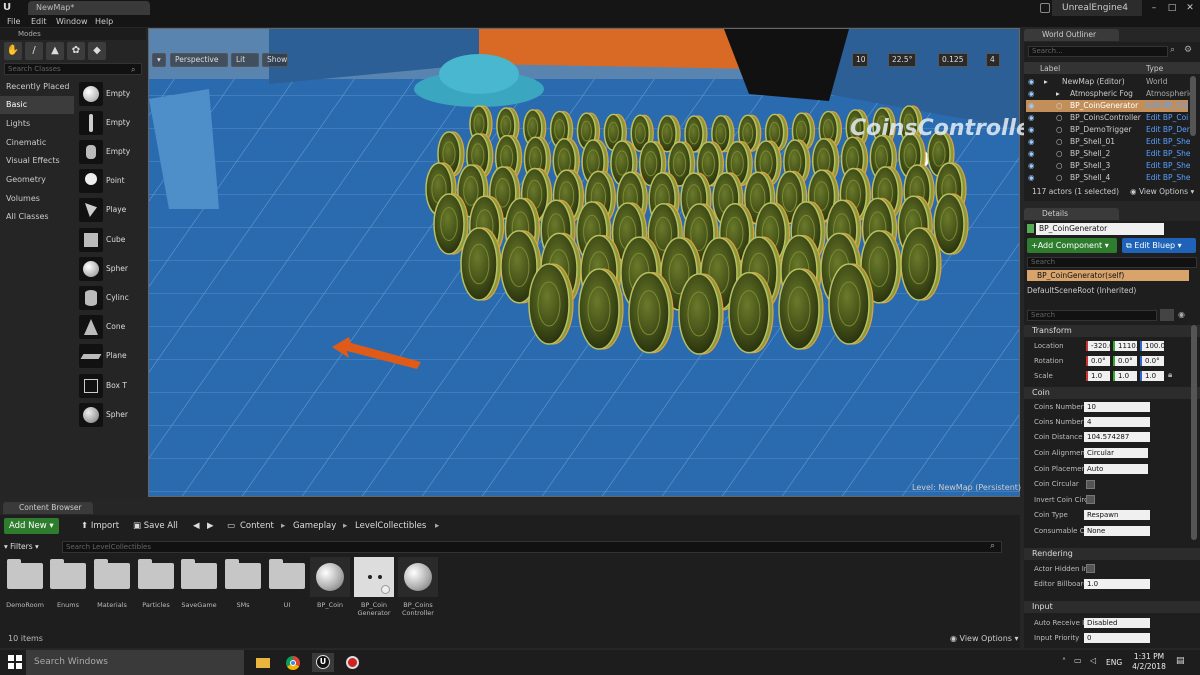 The width and height of the screenshot is (1200, 675). What do you see at coordinates (1190, 8) in the screenshot?
I see `close-icon: ✕` at bounding box center [1190, 8].